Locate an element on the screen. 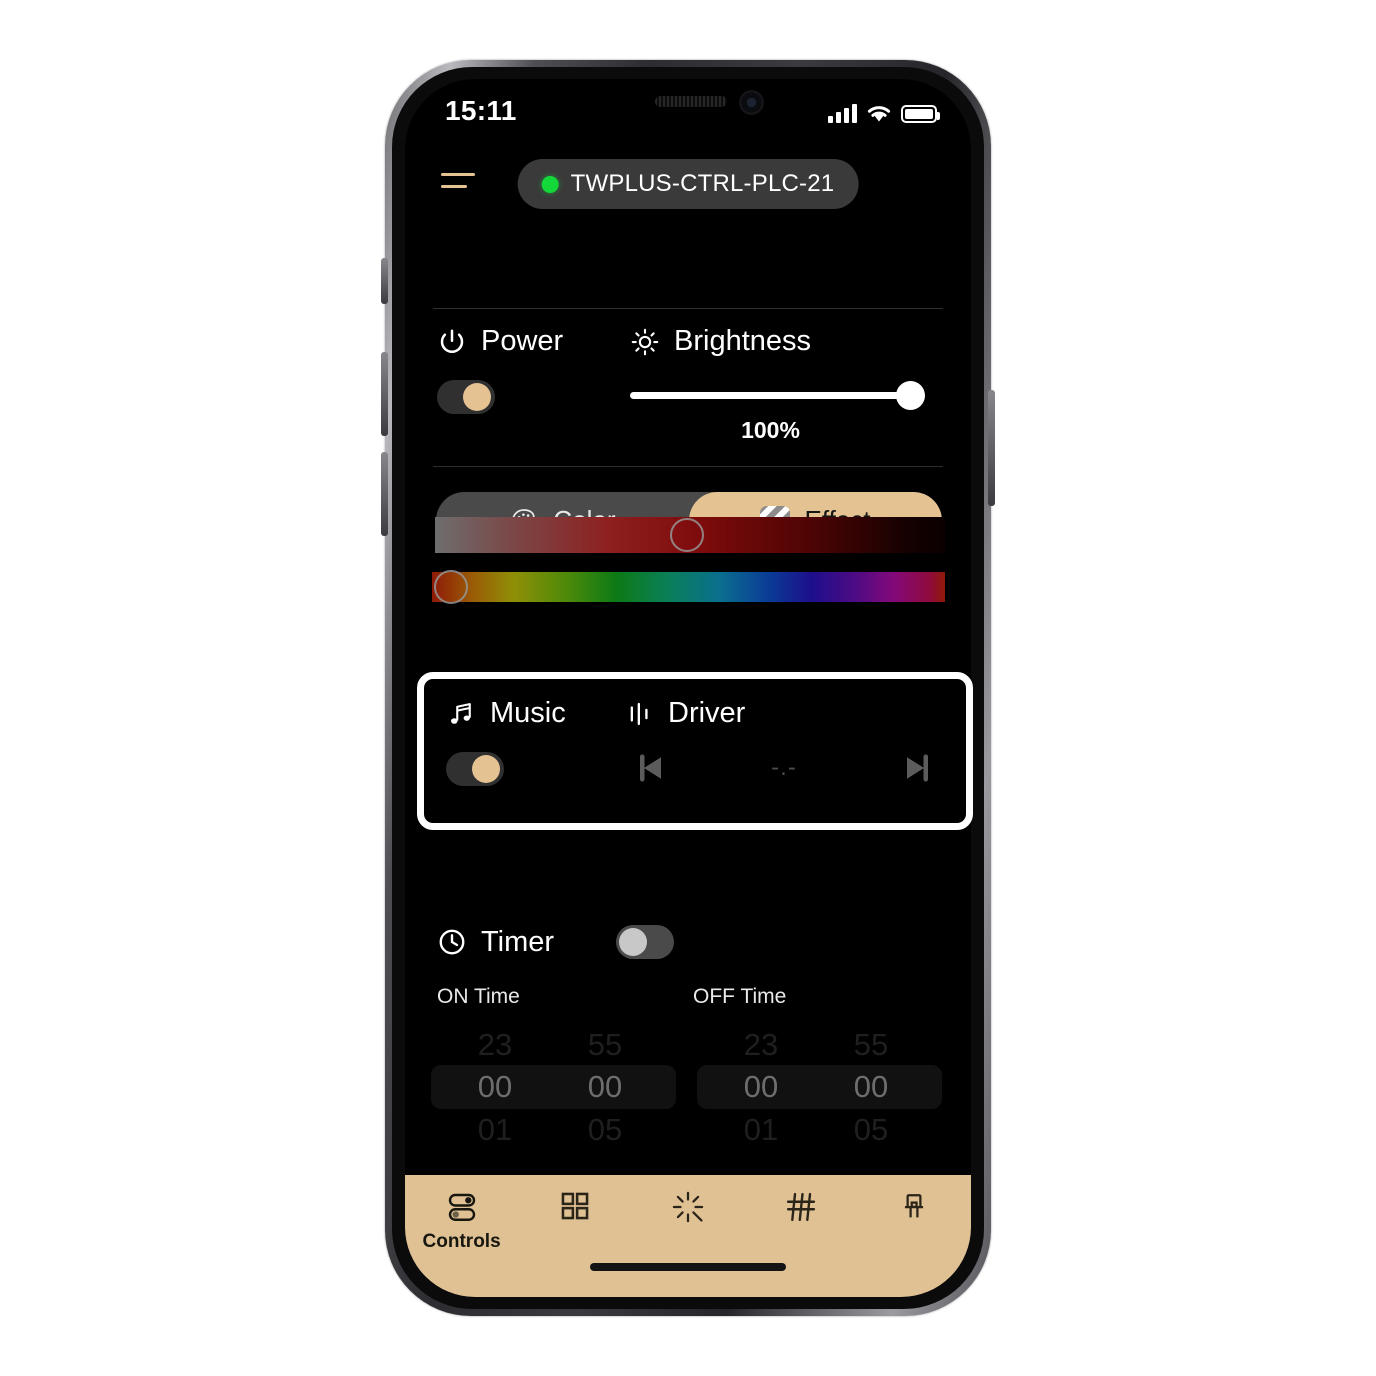  music-label-row: Music is located at coordinates (506, 713).